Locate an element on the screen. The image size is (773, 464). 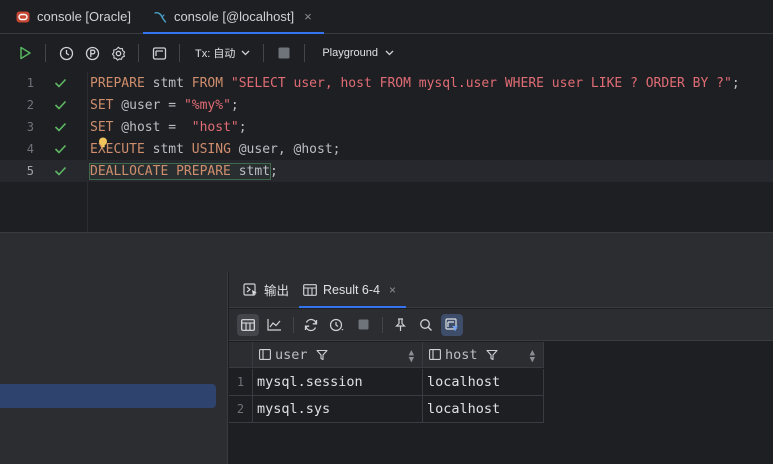
table-view-button is located at coordinates (248, 324).